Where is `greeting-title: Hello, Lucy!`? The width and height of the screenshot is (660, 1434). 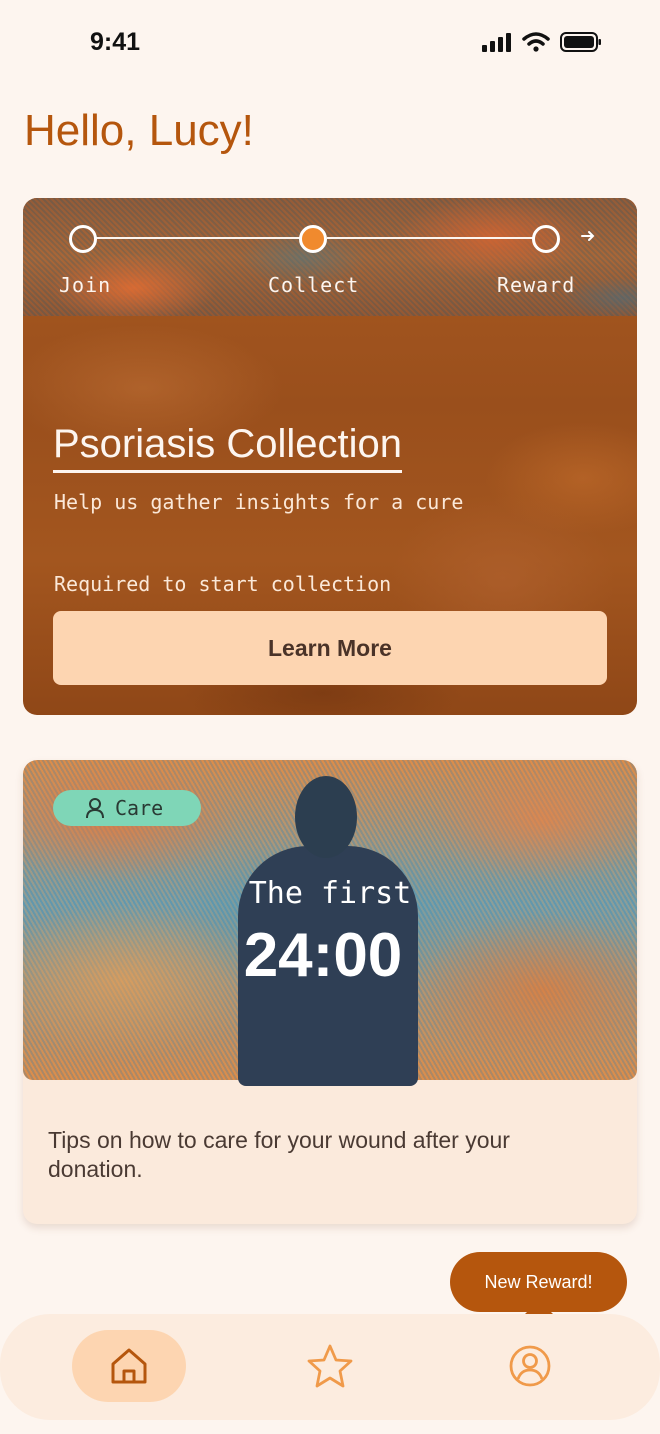 greeting-title: Hello, Lucy! is located at coordinates (139, 130).